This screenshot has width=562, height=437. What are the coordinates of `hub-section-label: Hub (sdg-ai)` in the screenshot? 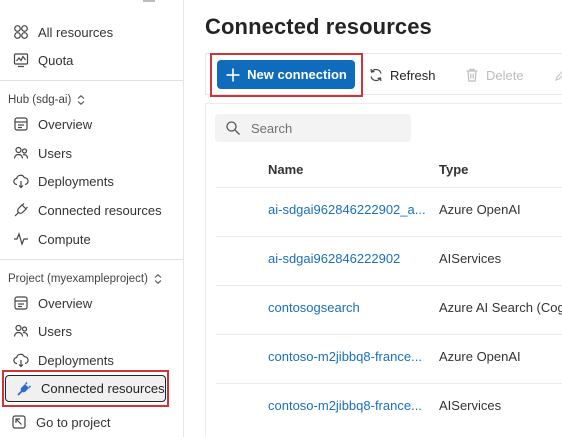 It's located at (40, 100).